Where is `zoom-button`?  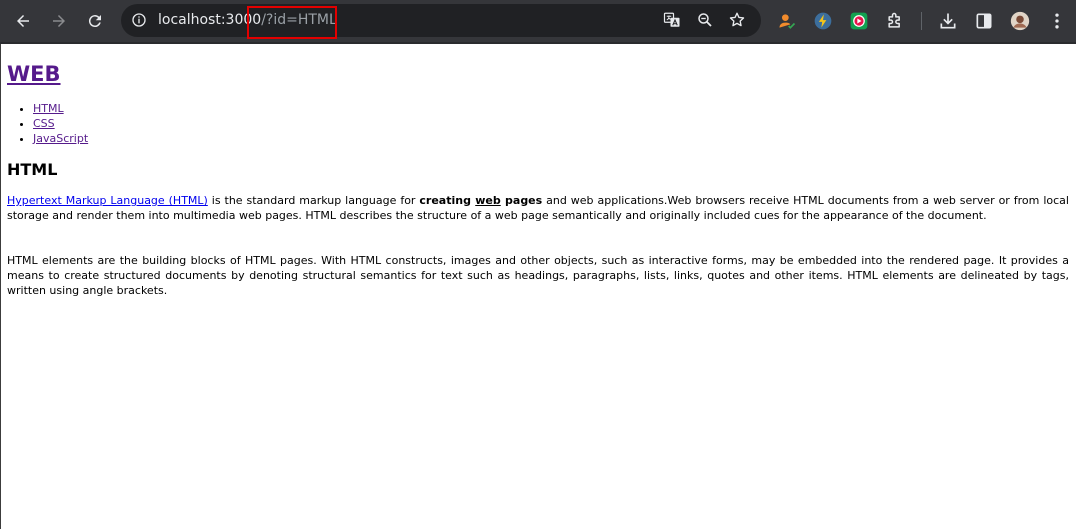 zoom-button is located at coordinates (705, 20).